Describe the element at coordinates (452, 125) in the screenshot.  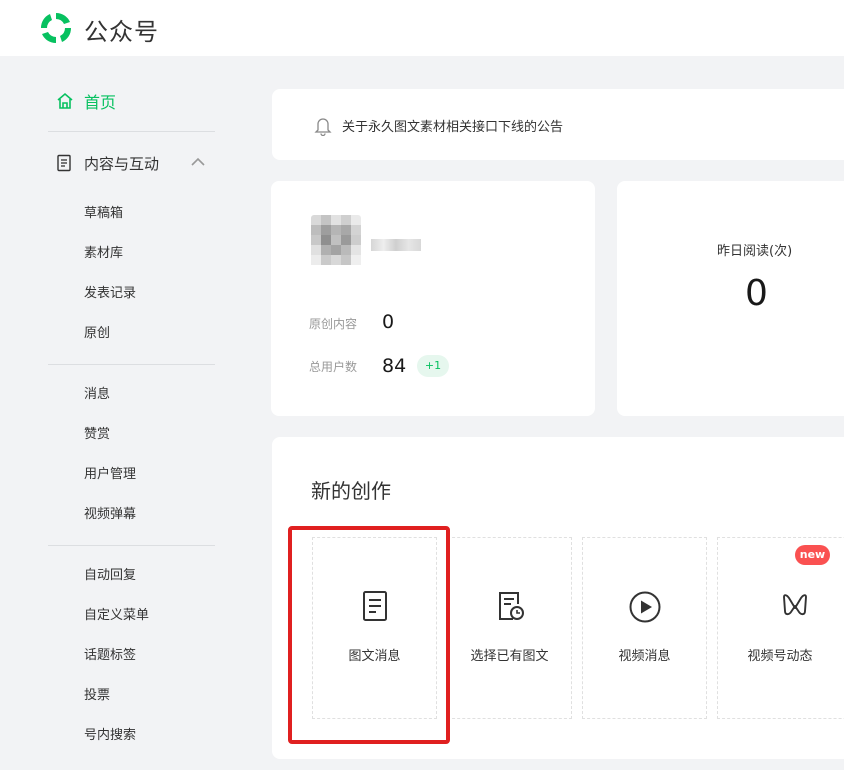
I see `notice-text: 关于永久图文素材相关接口下线的公告` at that location.